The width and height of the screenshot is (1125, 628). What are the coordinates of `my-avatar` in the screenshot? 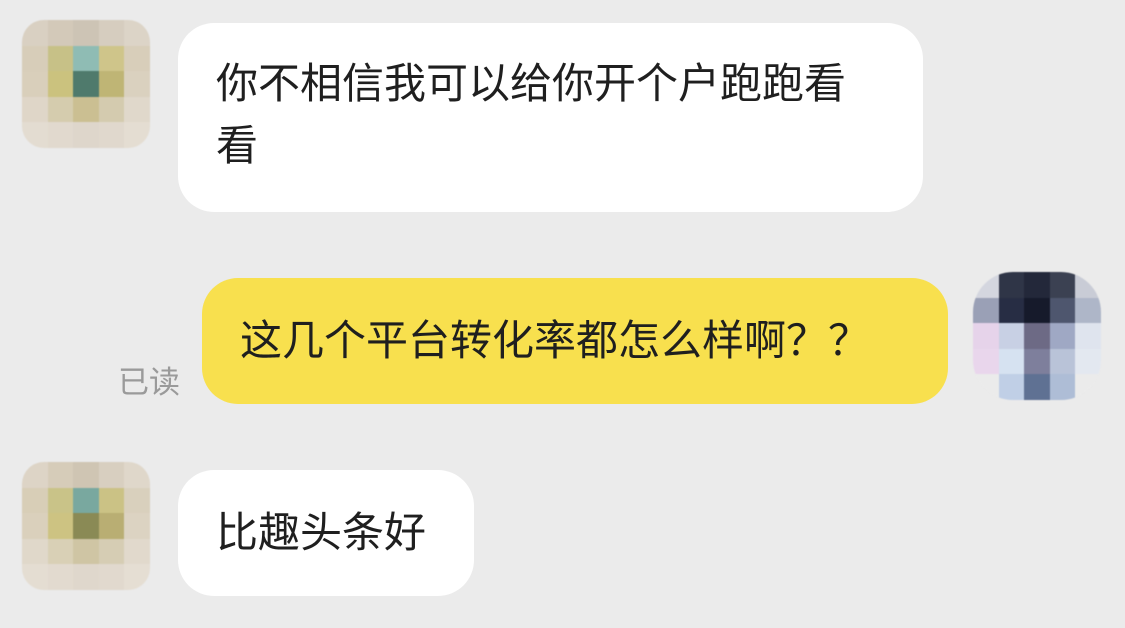 It's located at (1037, 336).